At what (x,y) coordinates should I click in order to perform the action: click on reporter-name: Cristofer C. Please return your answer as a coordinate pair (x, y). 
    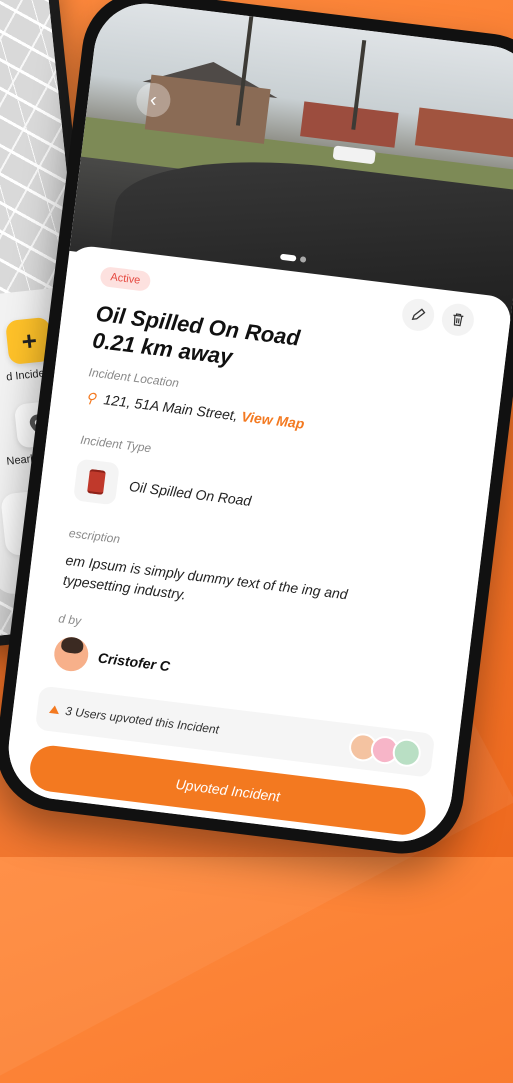
    Looking at the image, I should click on (134, 662).